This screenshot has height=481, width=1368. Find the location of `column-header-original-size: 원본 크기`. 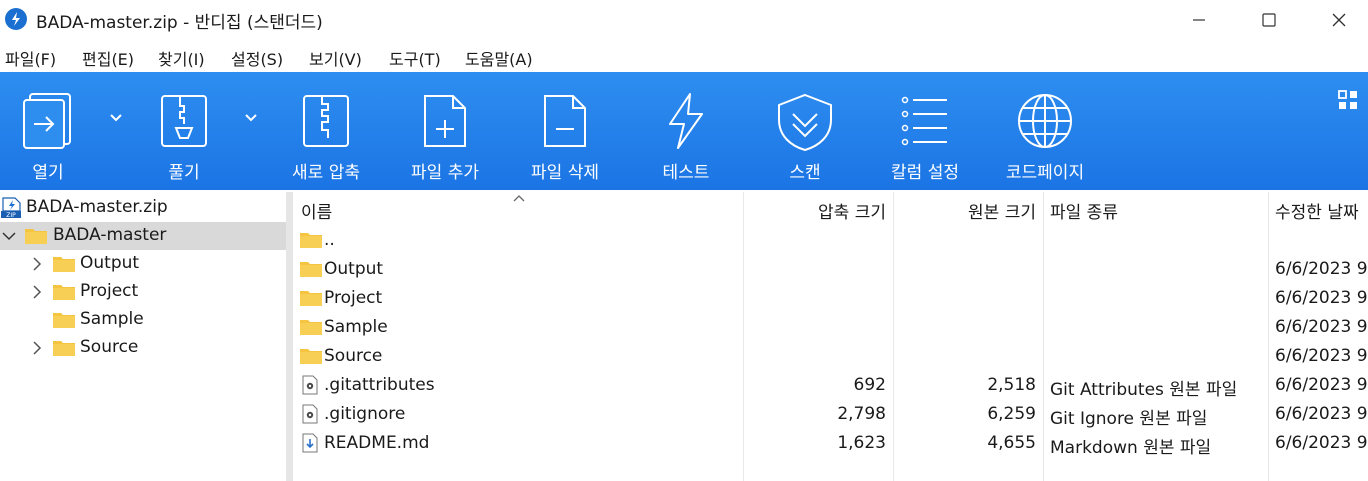

column-header-original-size: 원본 크기 is located at coordinates (1002, 210).